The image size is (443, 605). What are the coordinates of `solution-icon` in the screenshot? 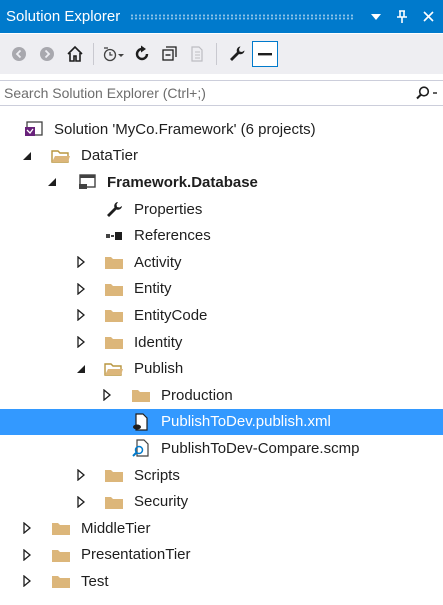 It's located at (34, 129).